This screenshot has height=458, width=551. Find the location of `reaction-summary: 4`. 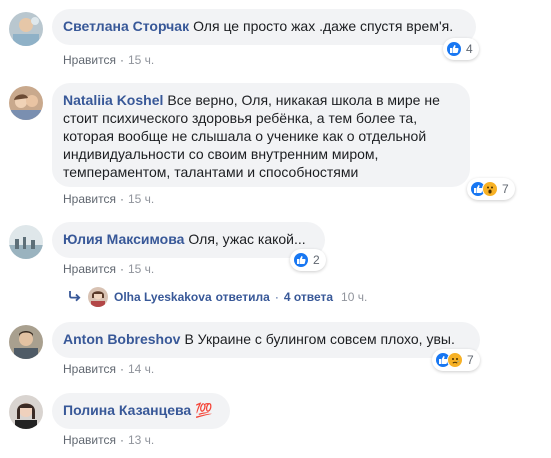

reaction-summary: 4 is located at coordinates (461, 49).